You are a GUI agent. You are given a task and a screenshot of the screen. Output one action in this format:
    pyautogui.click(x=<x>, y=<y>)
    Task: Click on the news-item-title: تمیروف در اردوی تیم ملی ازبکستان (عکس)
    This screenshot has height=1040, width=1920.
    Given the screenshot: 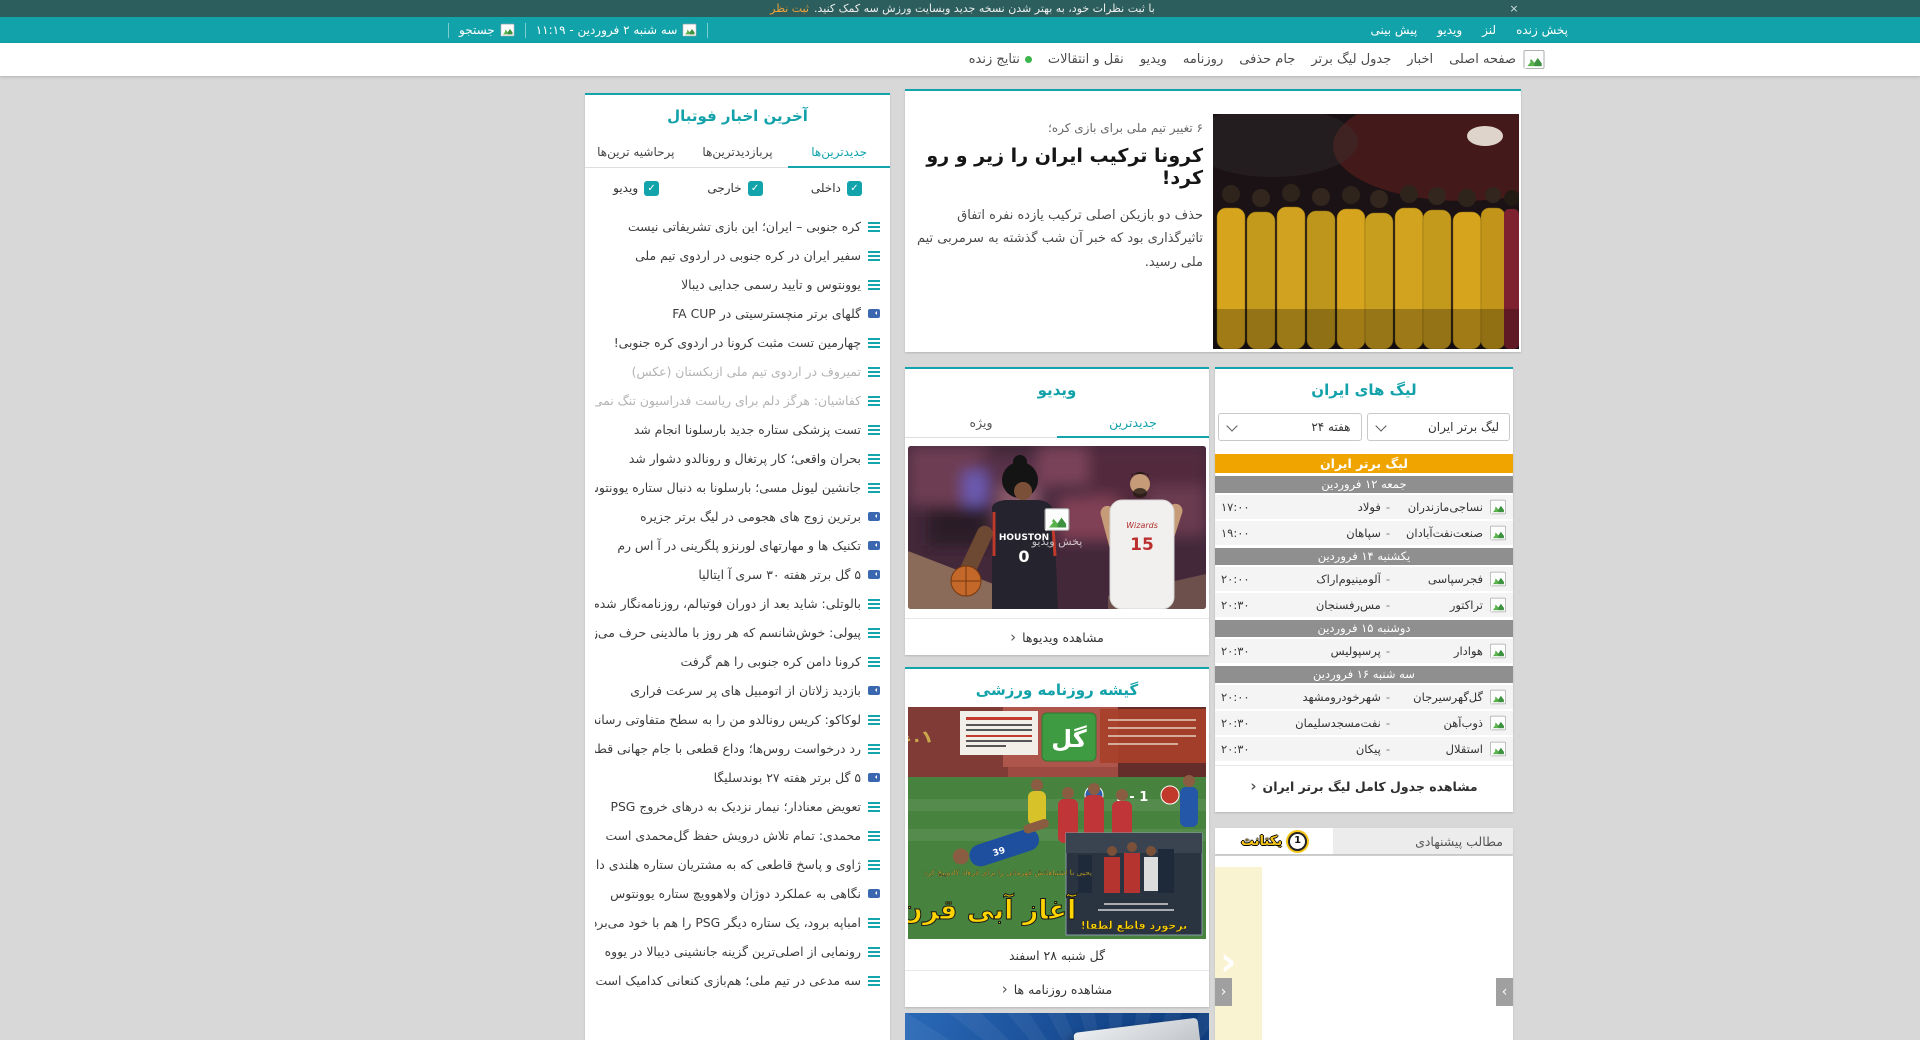 What is the action you would take?
    pyautogui.click(x=746, y=371)
    